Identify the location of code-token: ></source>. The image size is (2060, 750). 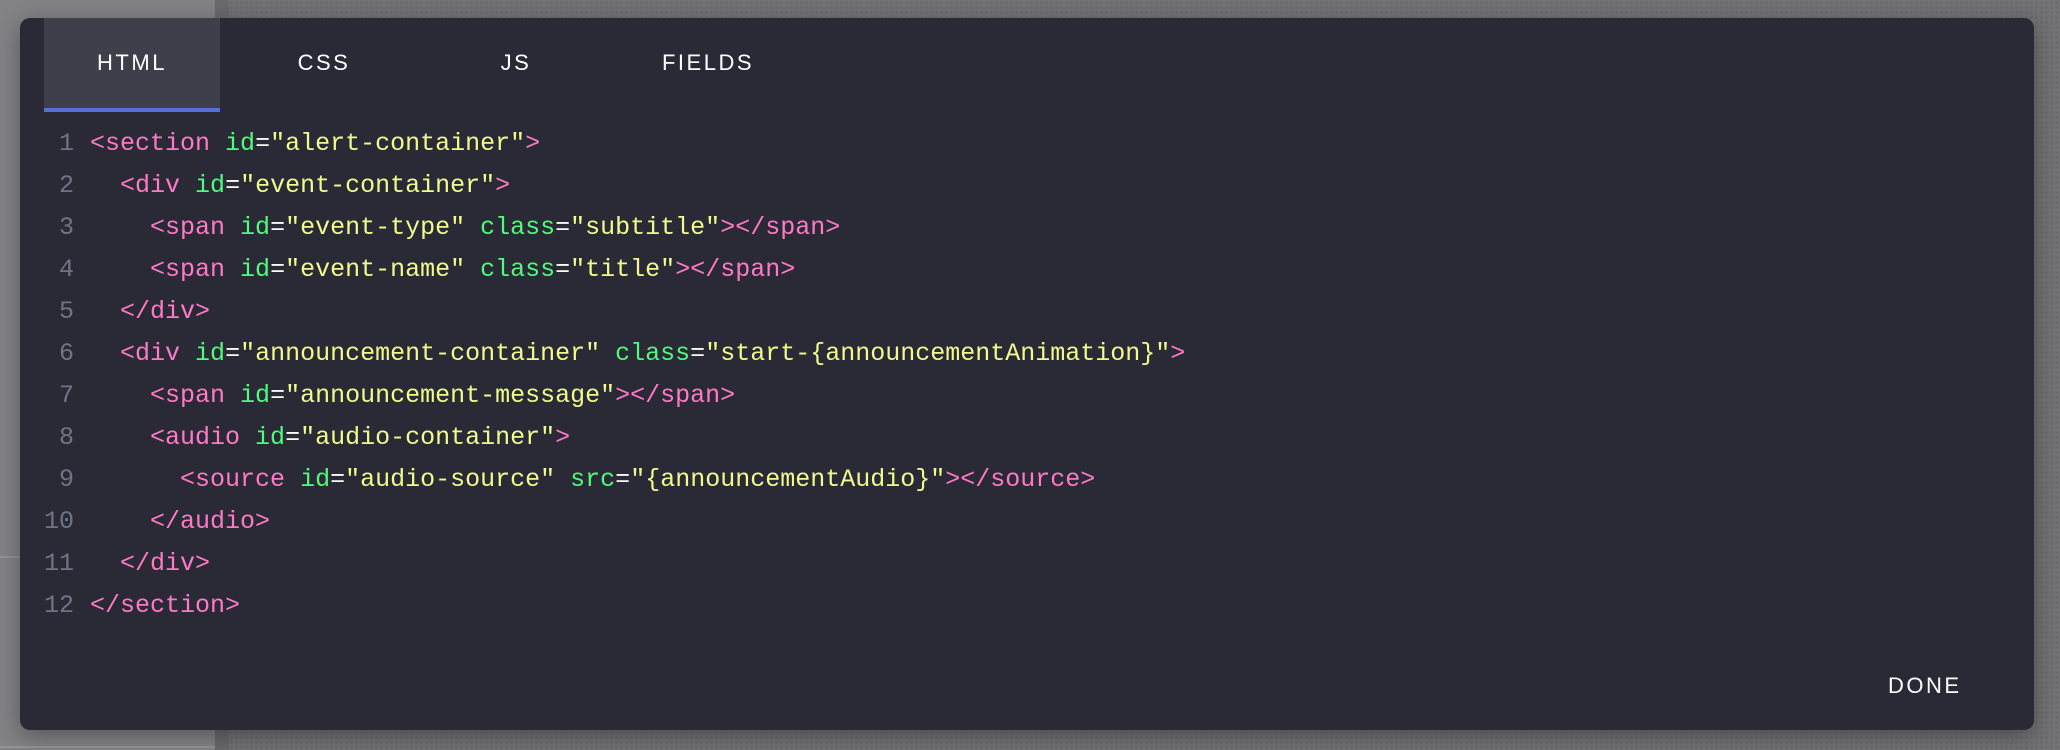
(1020, 479).